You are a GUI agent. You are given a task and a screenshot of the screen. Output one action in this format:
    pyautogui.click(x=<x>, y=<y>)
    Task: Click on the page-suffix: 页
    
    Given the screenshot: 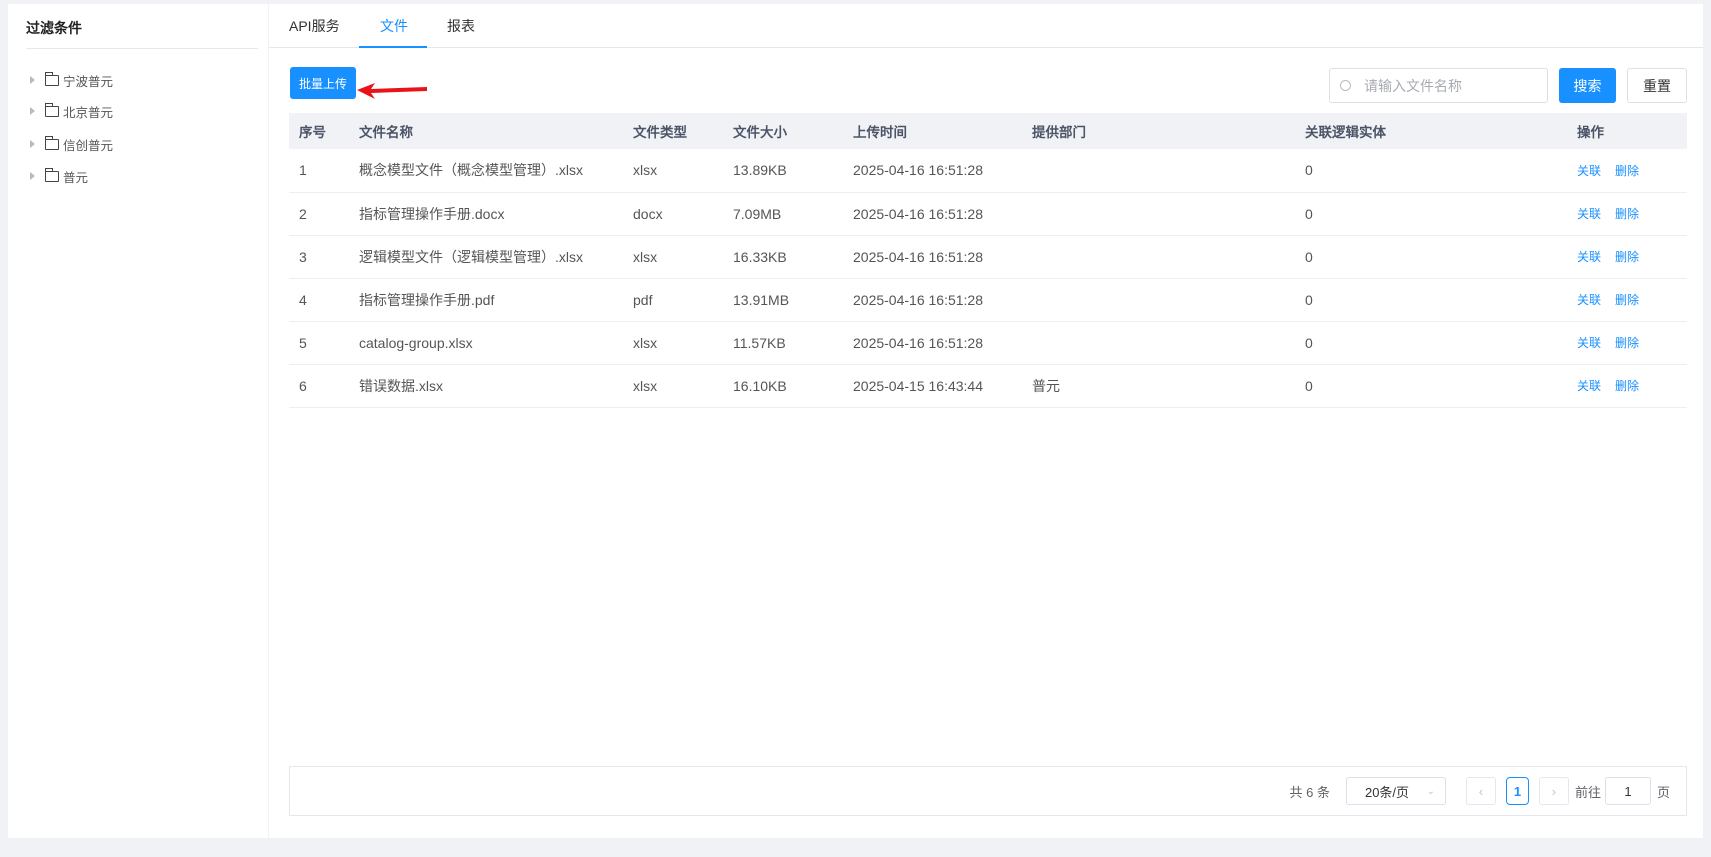 What is the action you would take?
    pyautogui.click(x=1663, y=792)
    